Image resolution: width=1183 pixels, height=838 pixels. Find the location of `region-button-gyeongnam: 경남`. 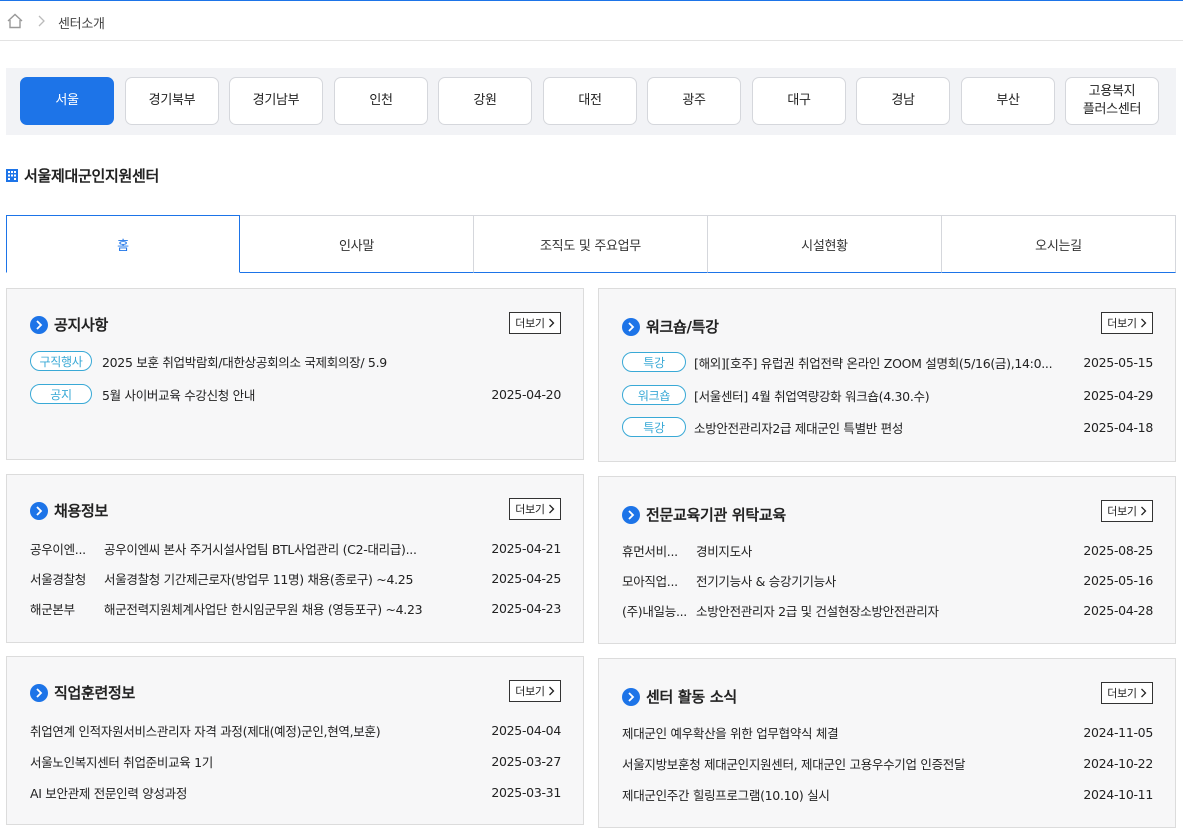

region-button-gyeongnam: 경남 is located at coordinates (903, 101).